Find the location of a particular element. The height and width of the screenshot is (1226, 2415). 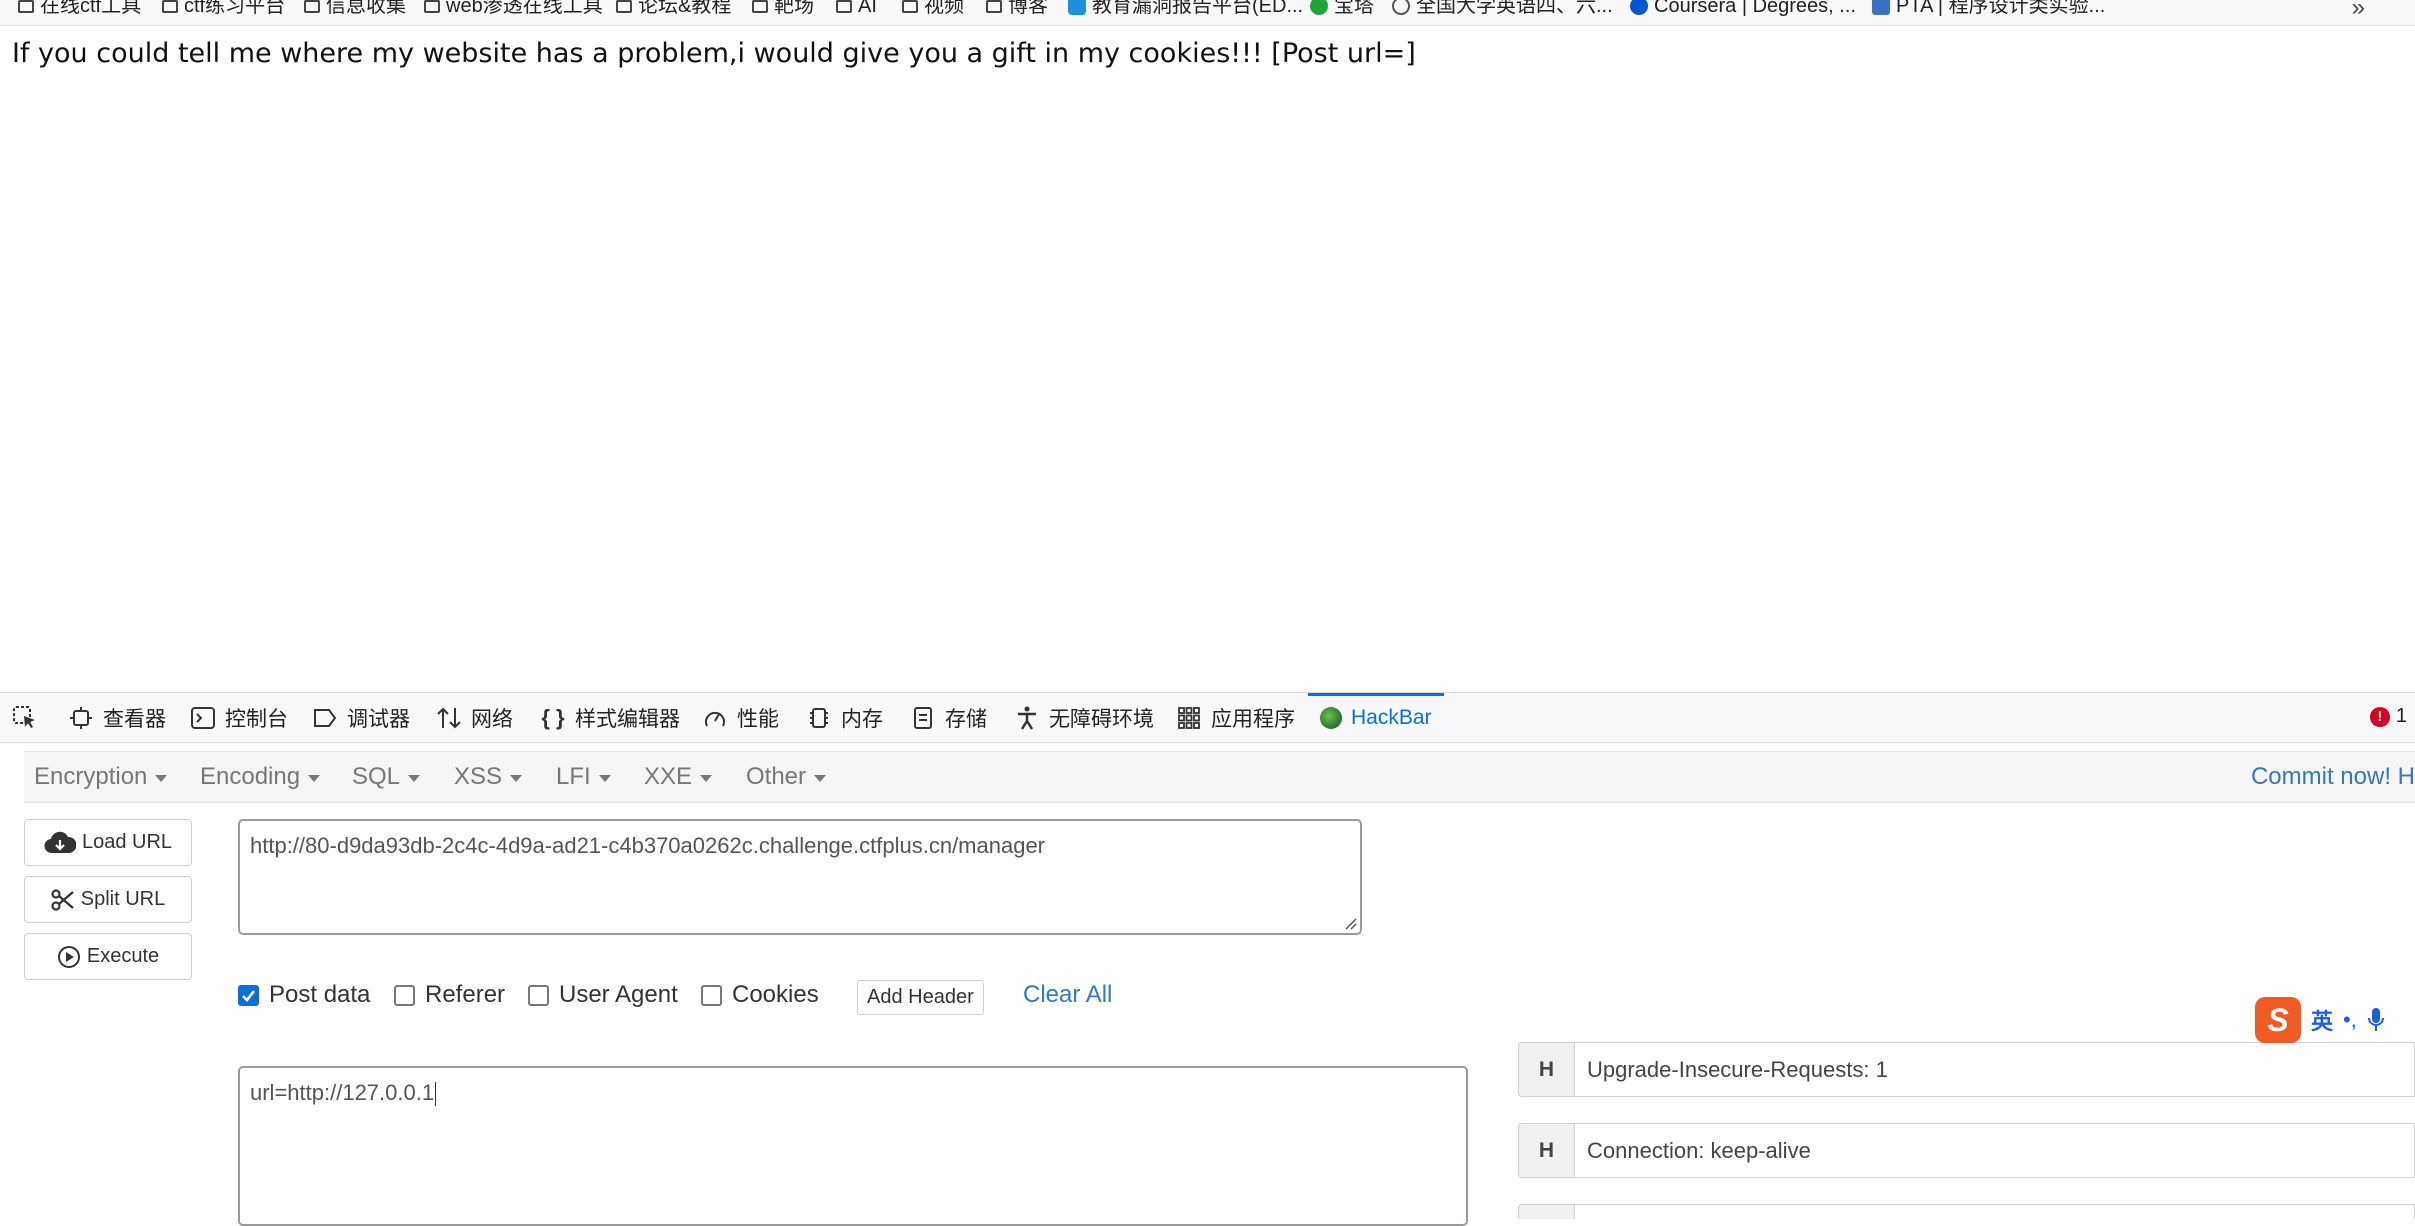

pta-icon is located at coordinates (1881, 7).